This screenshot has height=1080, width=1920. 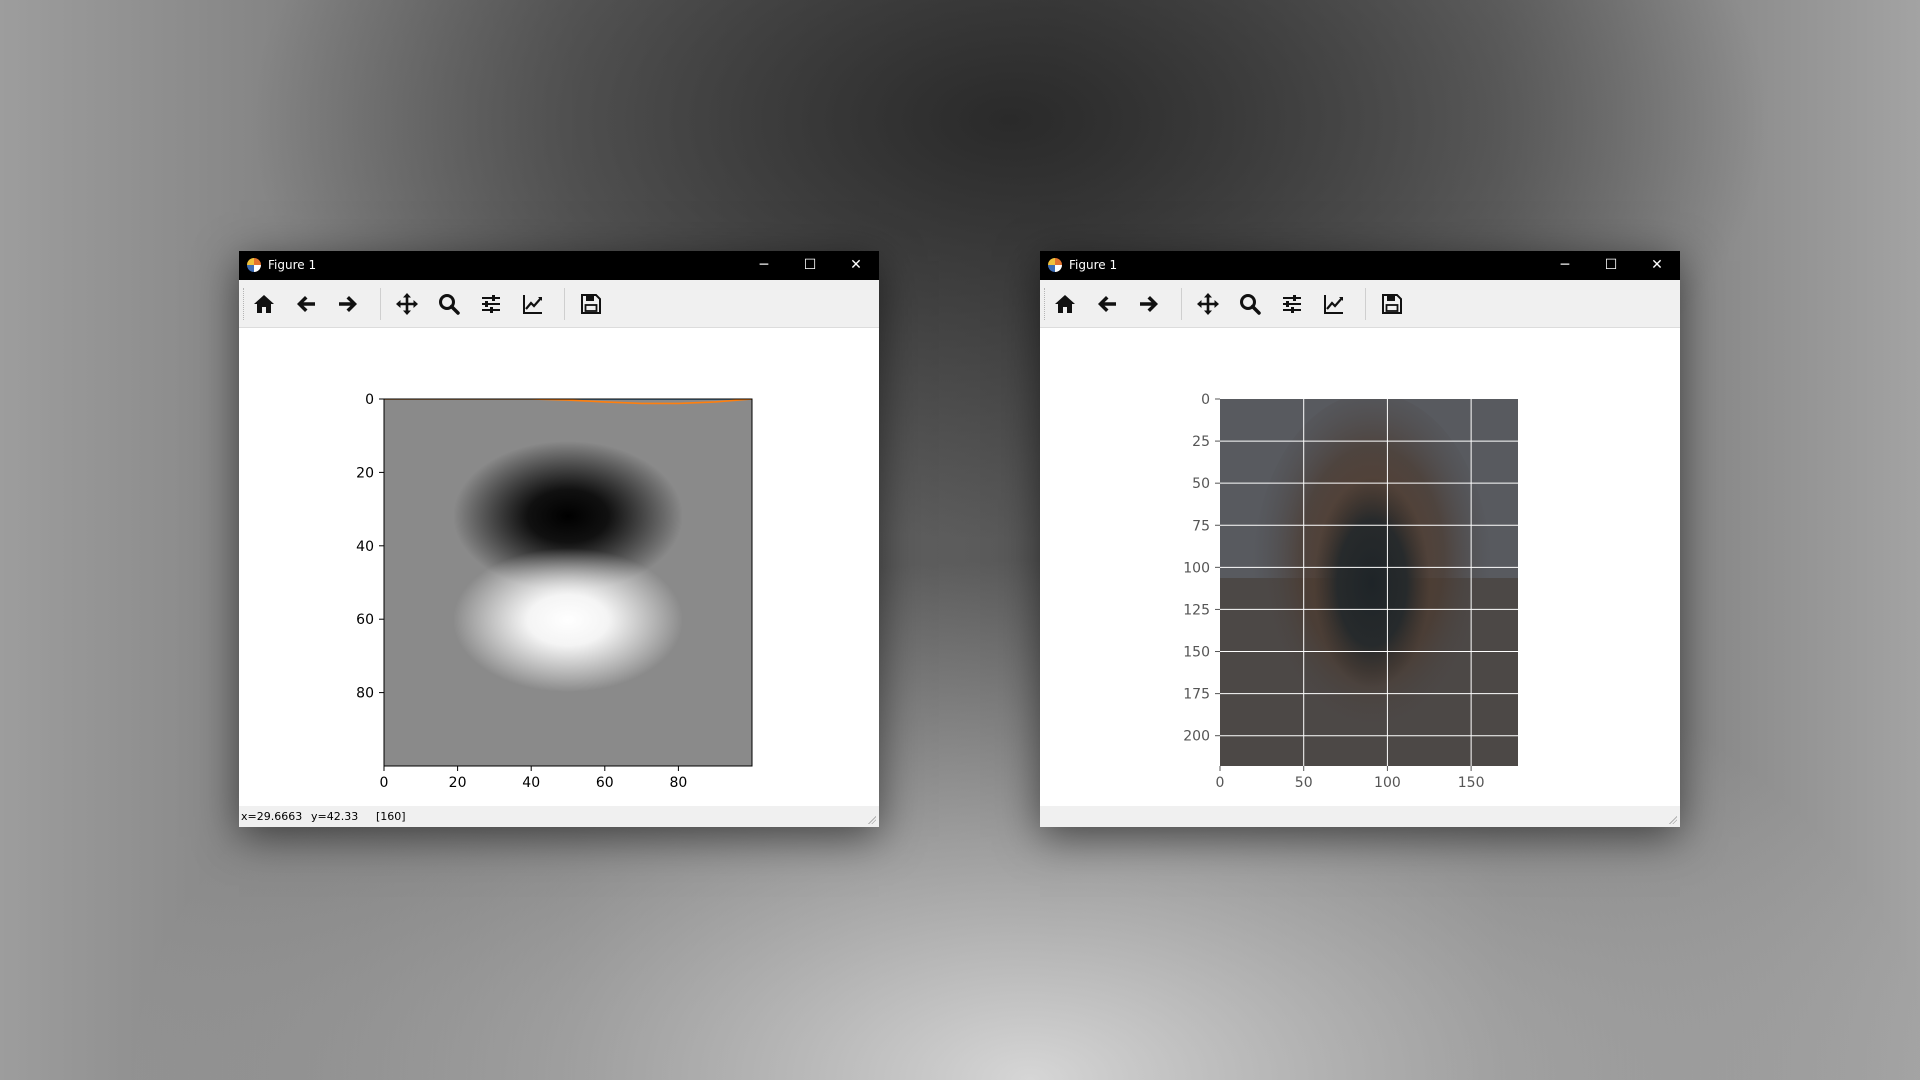 What do you see at coordinates (391, 816) in the screenshot?
I see `status-pixel-value: [160]` at bounding box center [391, 816].